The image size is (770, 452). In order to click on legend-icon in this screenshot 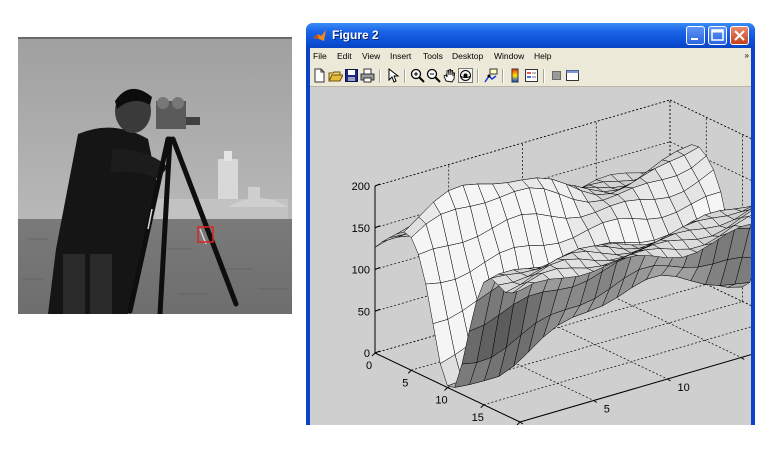, I will do `click(531, 75)`.